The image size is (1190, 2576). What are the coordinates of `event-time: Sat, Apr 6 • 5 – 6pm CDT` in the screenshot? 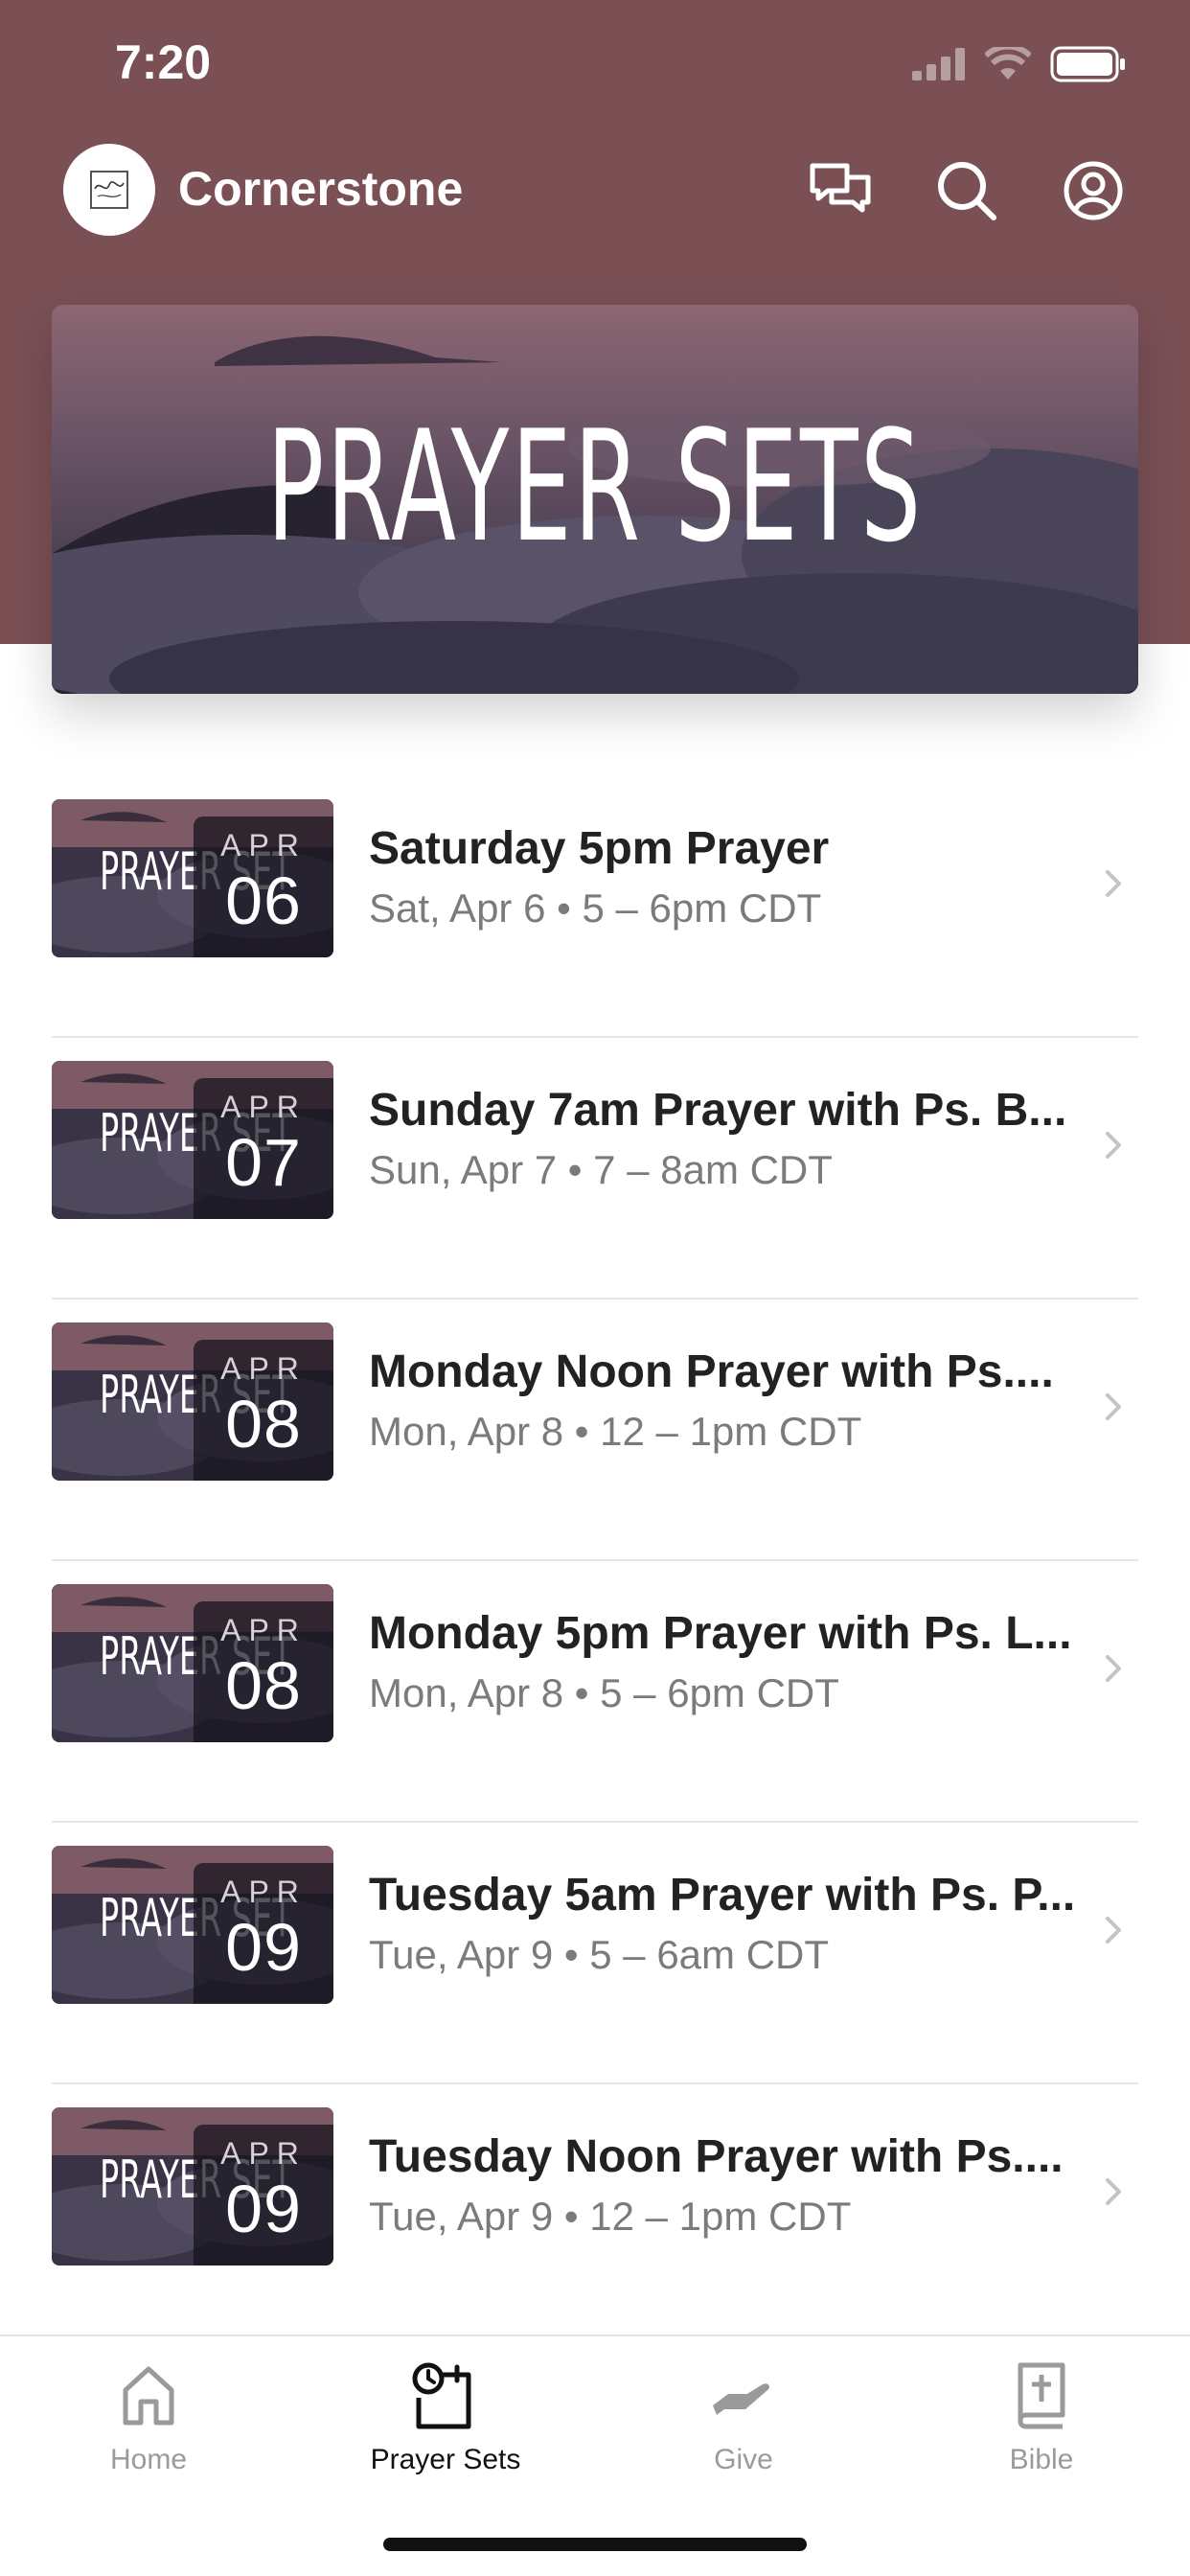 It's located at (595, 908).